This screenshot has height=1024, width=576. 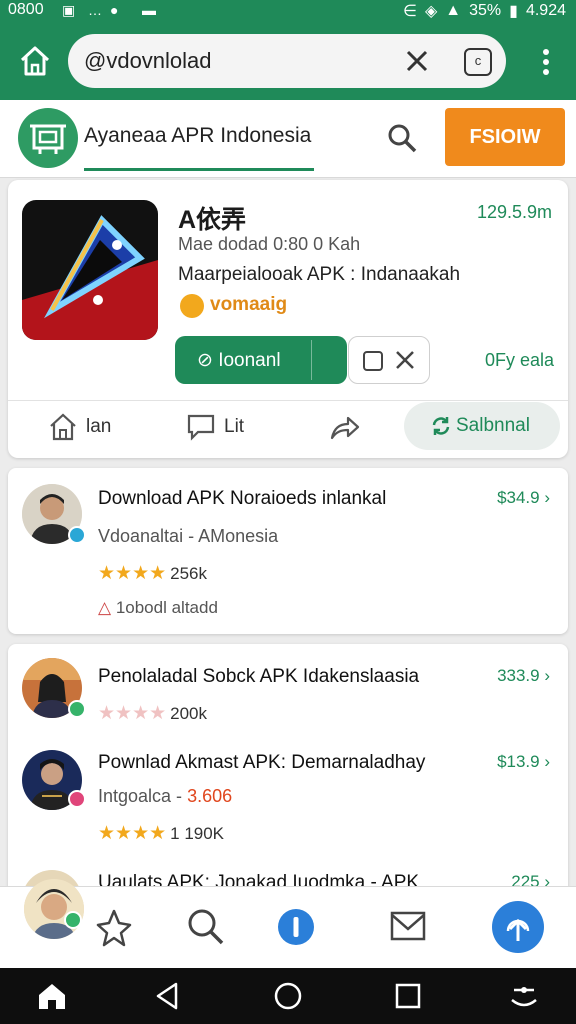 I want to click on developer-name: vomaaig, so click(x=248, y=305).